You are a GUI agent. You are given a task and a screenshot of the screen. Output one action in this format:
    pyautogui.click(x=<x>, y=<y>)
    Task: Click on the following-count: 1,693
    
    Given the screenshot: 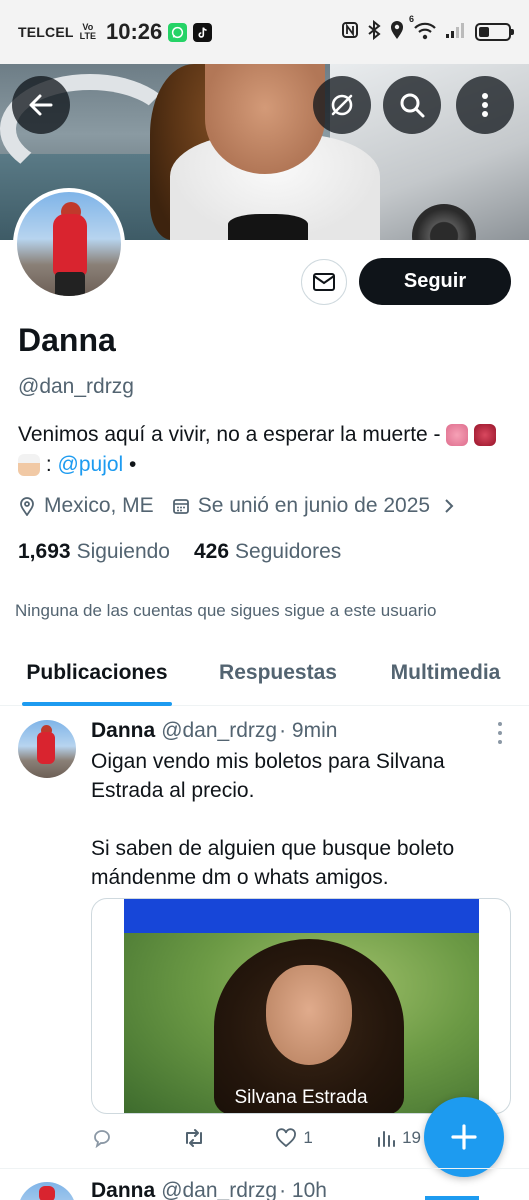 What is the action you would take?
    pyautogui.click(x=44, y=551)
    